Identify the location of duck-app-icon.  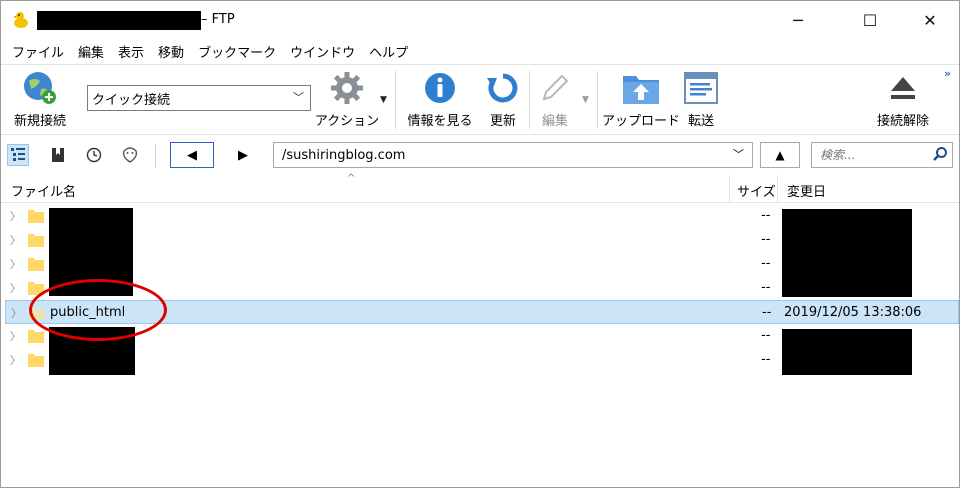
(20, 20).